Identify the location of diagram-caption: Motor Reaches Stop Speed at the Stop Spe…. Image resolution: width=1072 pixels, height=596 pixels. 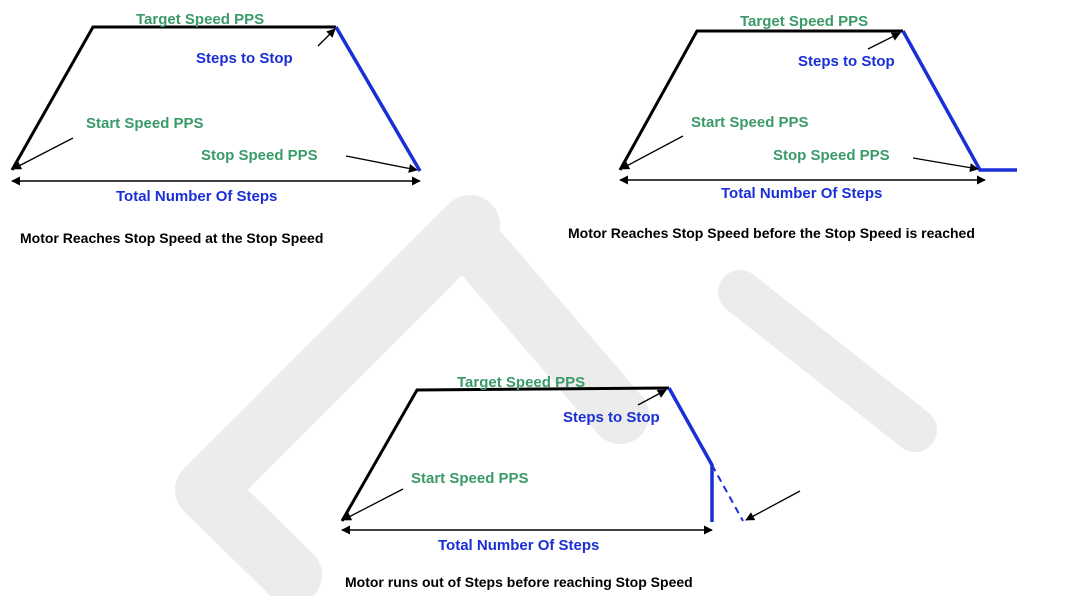
(171, 238).